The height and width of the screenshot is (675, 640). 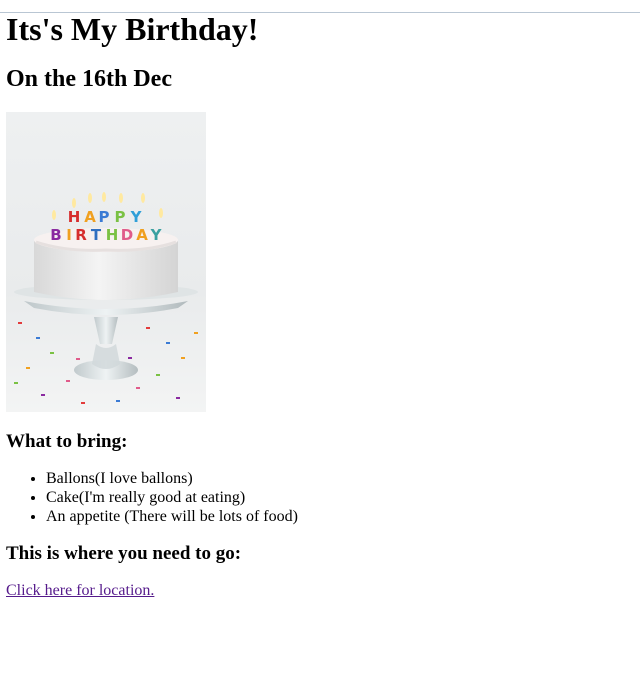 I want to click on svg-text: B, so click(x=55, y=235).